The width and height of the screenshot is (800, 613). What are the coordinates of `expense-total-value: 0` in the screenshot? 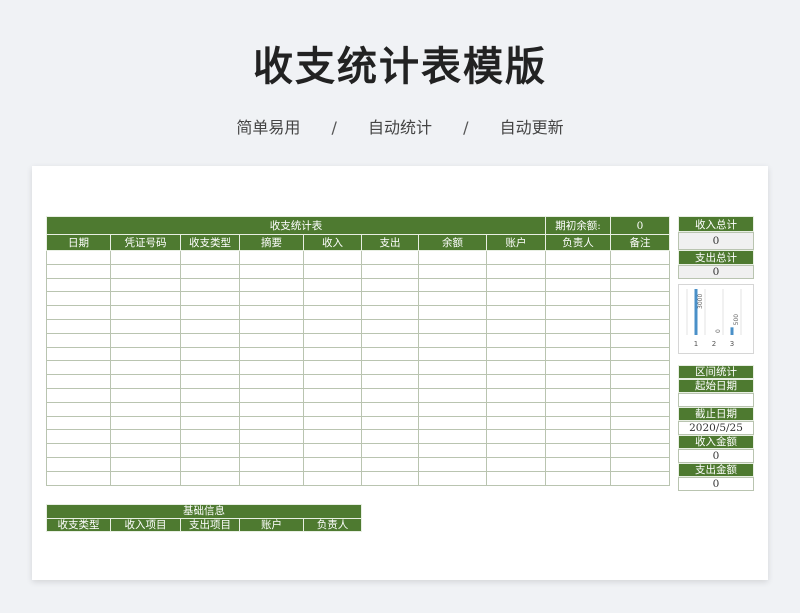 It's located at (716, 272).